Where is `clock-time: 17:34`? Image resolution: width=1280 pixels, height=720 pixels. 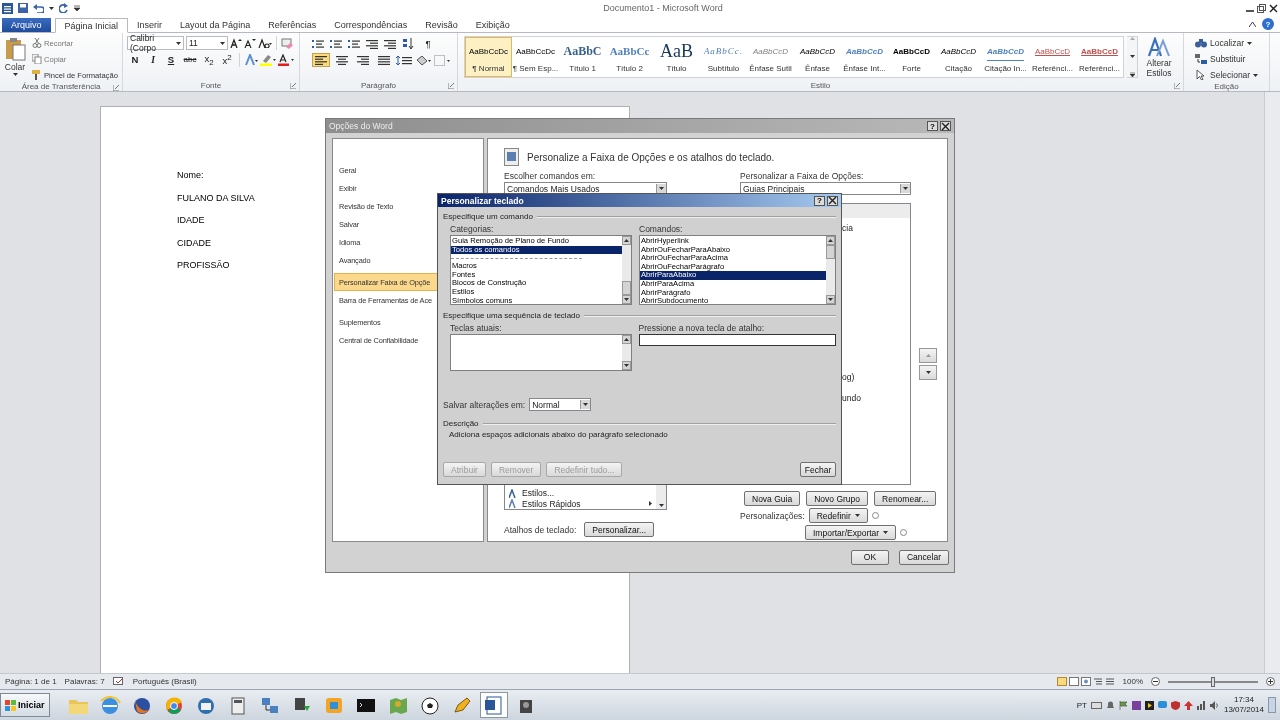
clock-time: 17:34 is located at coordinates (1243, 700).